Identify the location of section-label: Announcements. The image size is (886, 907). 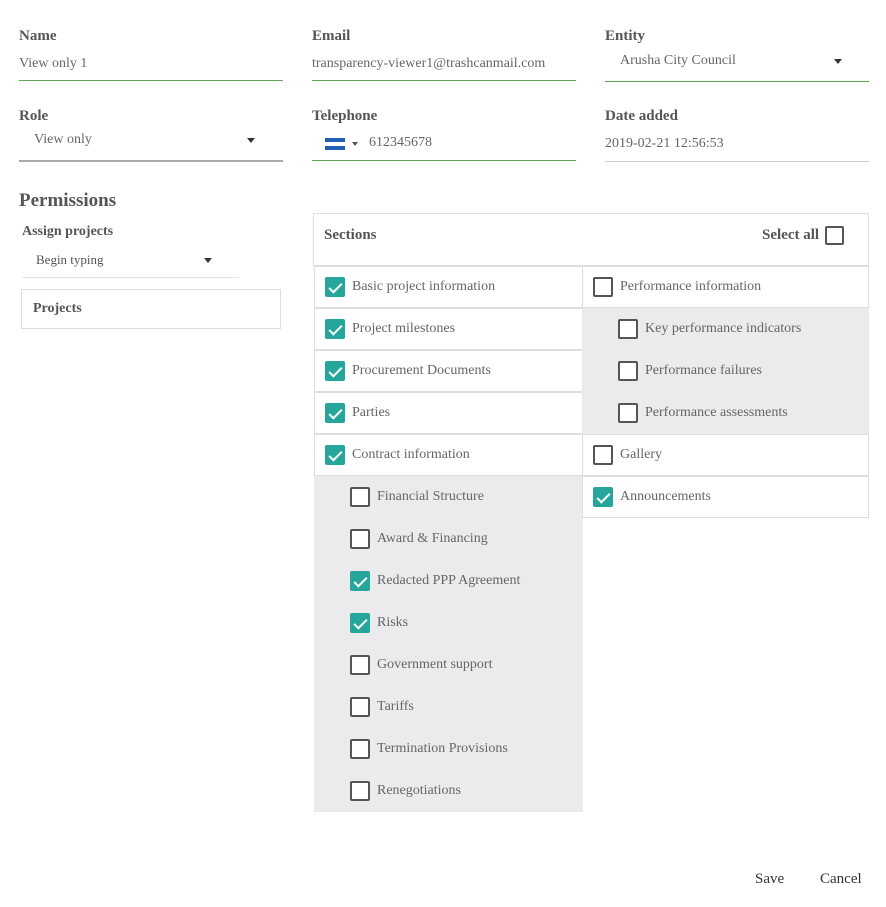
(665, 496).